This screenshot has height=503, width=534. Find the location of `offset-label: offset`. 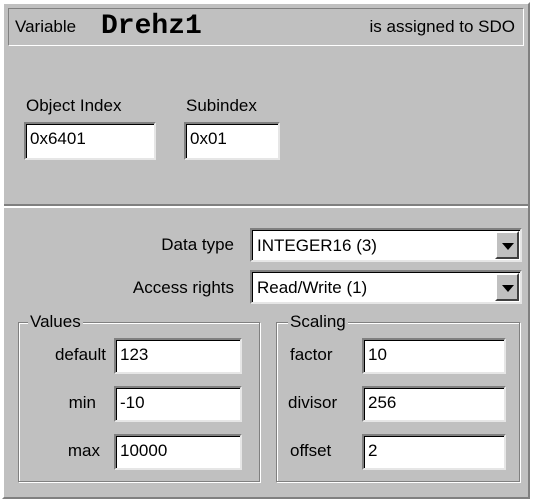

offset-label: offset is located at coordinates (311, 450).